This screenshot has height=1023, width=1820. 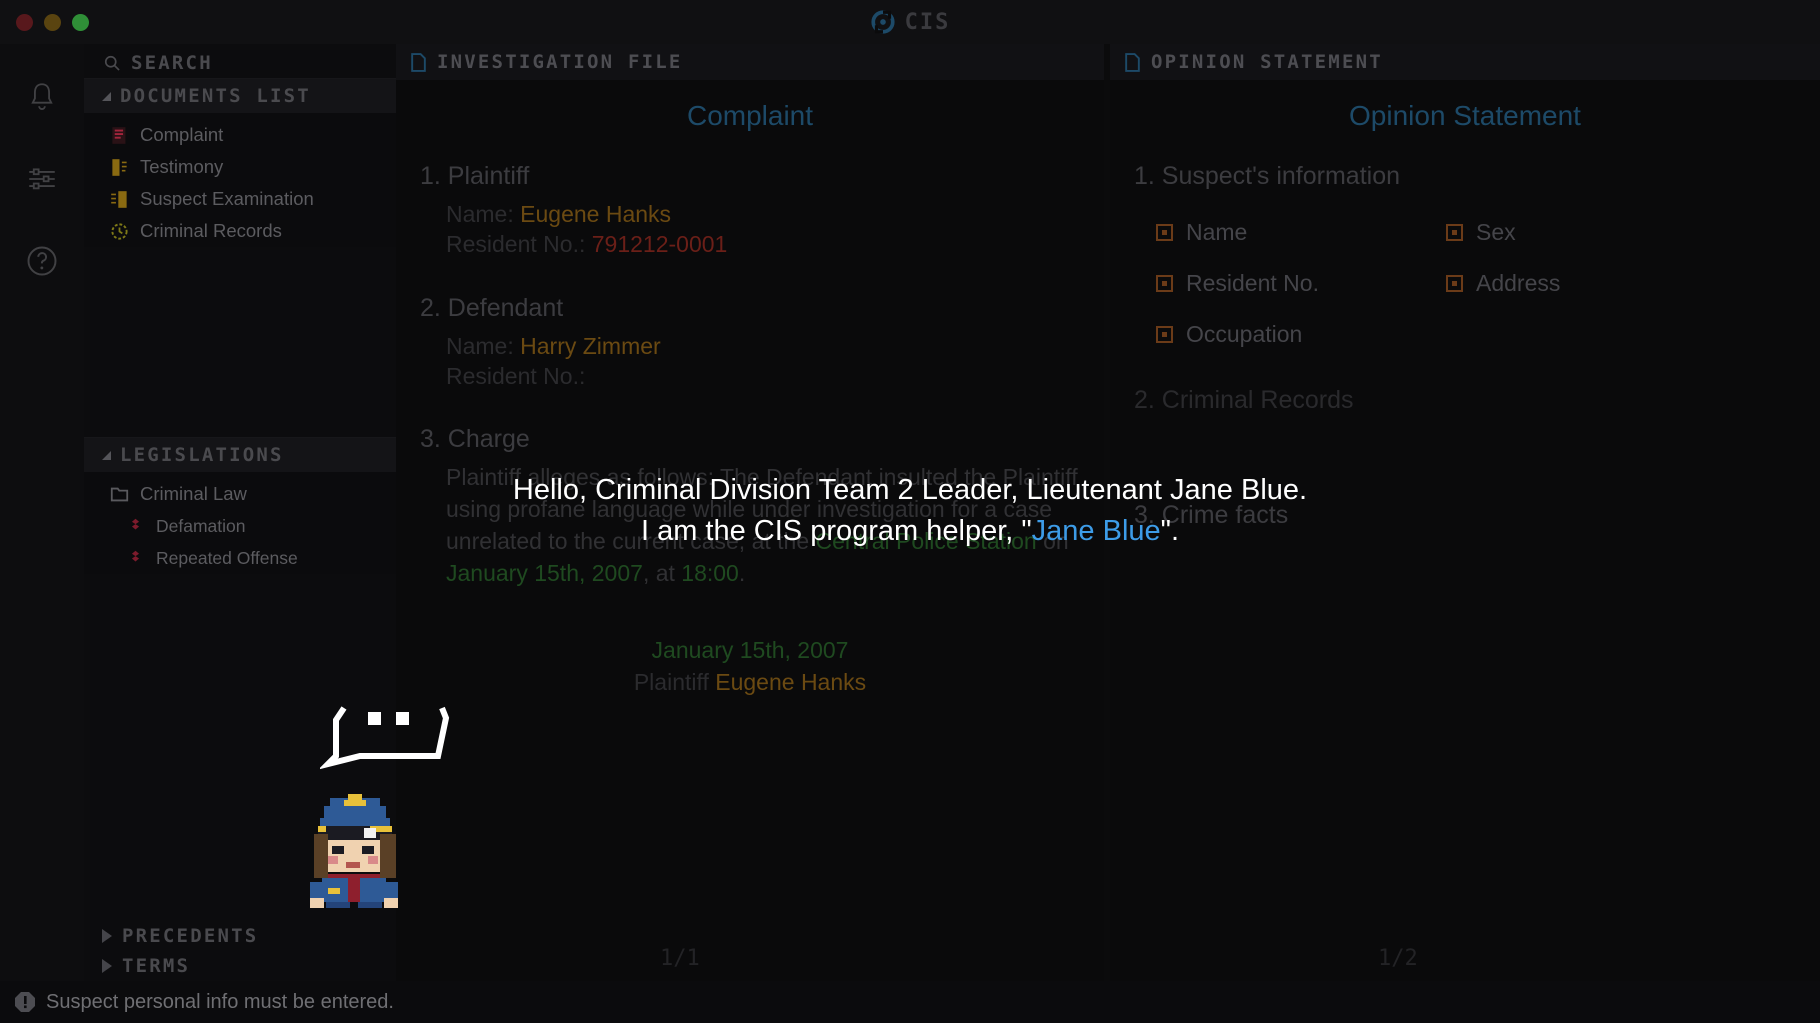 I want to click on investigation-file-header: INVESTIGATION FILE, so click(x=750, y=62).